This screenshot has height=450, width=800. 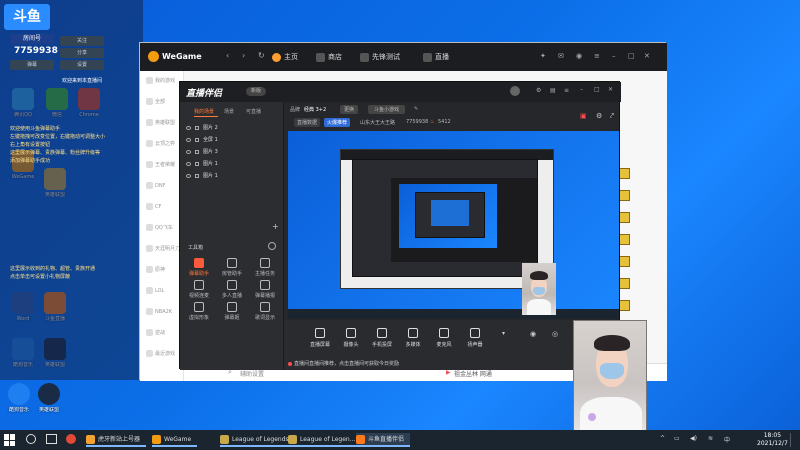 I want to click on network-icon: ▭, so click(x=677, y=438).